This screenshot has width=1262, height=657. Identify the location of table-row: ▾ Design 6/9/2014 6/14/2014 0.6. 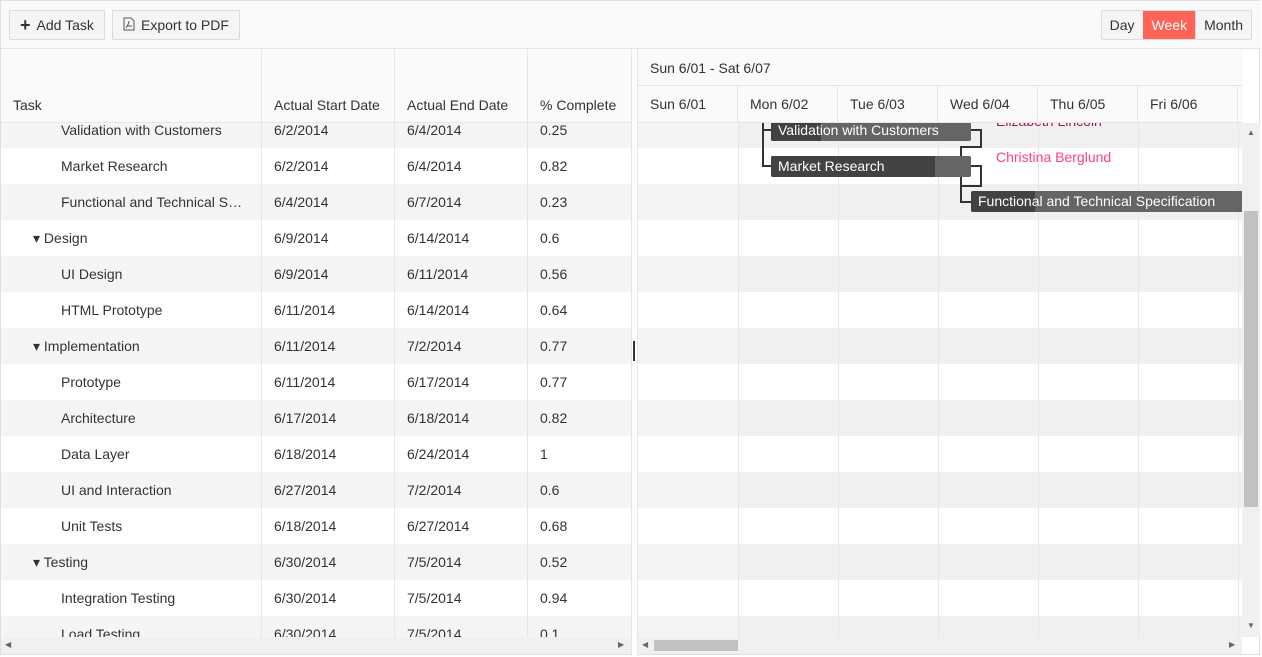
(316, 238).